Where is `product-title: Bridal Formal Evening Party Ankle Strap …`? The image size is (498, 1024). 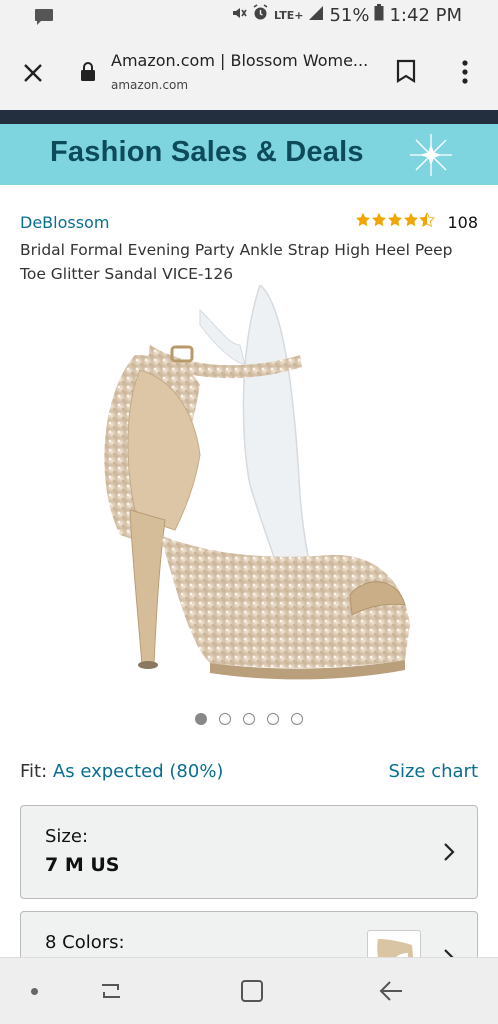 product-title: Bridal Formal Evening Party Ankle Strap … is located at coordinates (236, 262).